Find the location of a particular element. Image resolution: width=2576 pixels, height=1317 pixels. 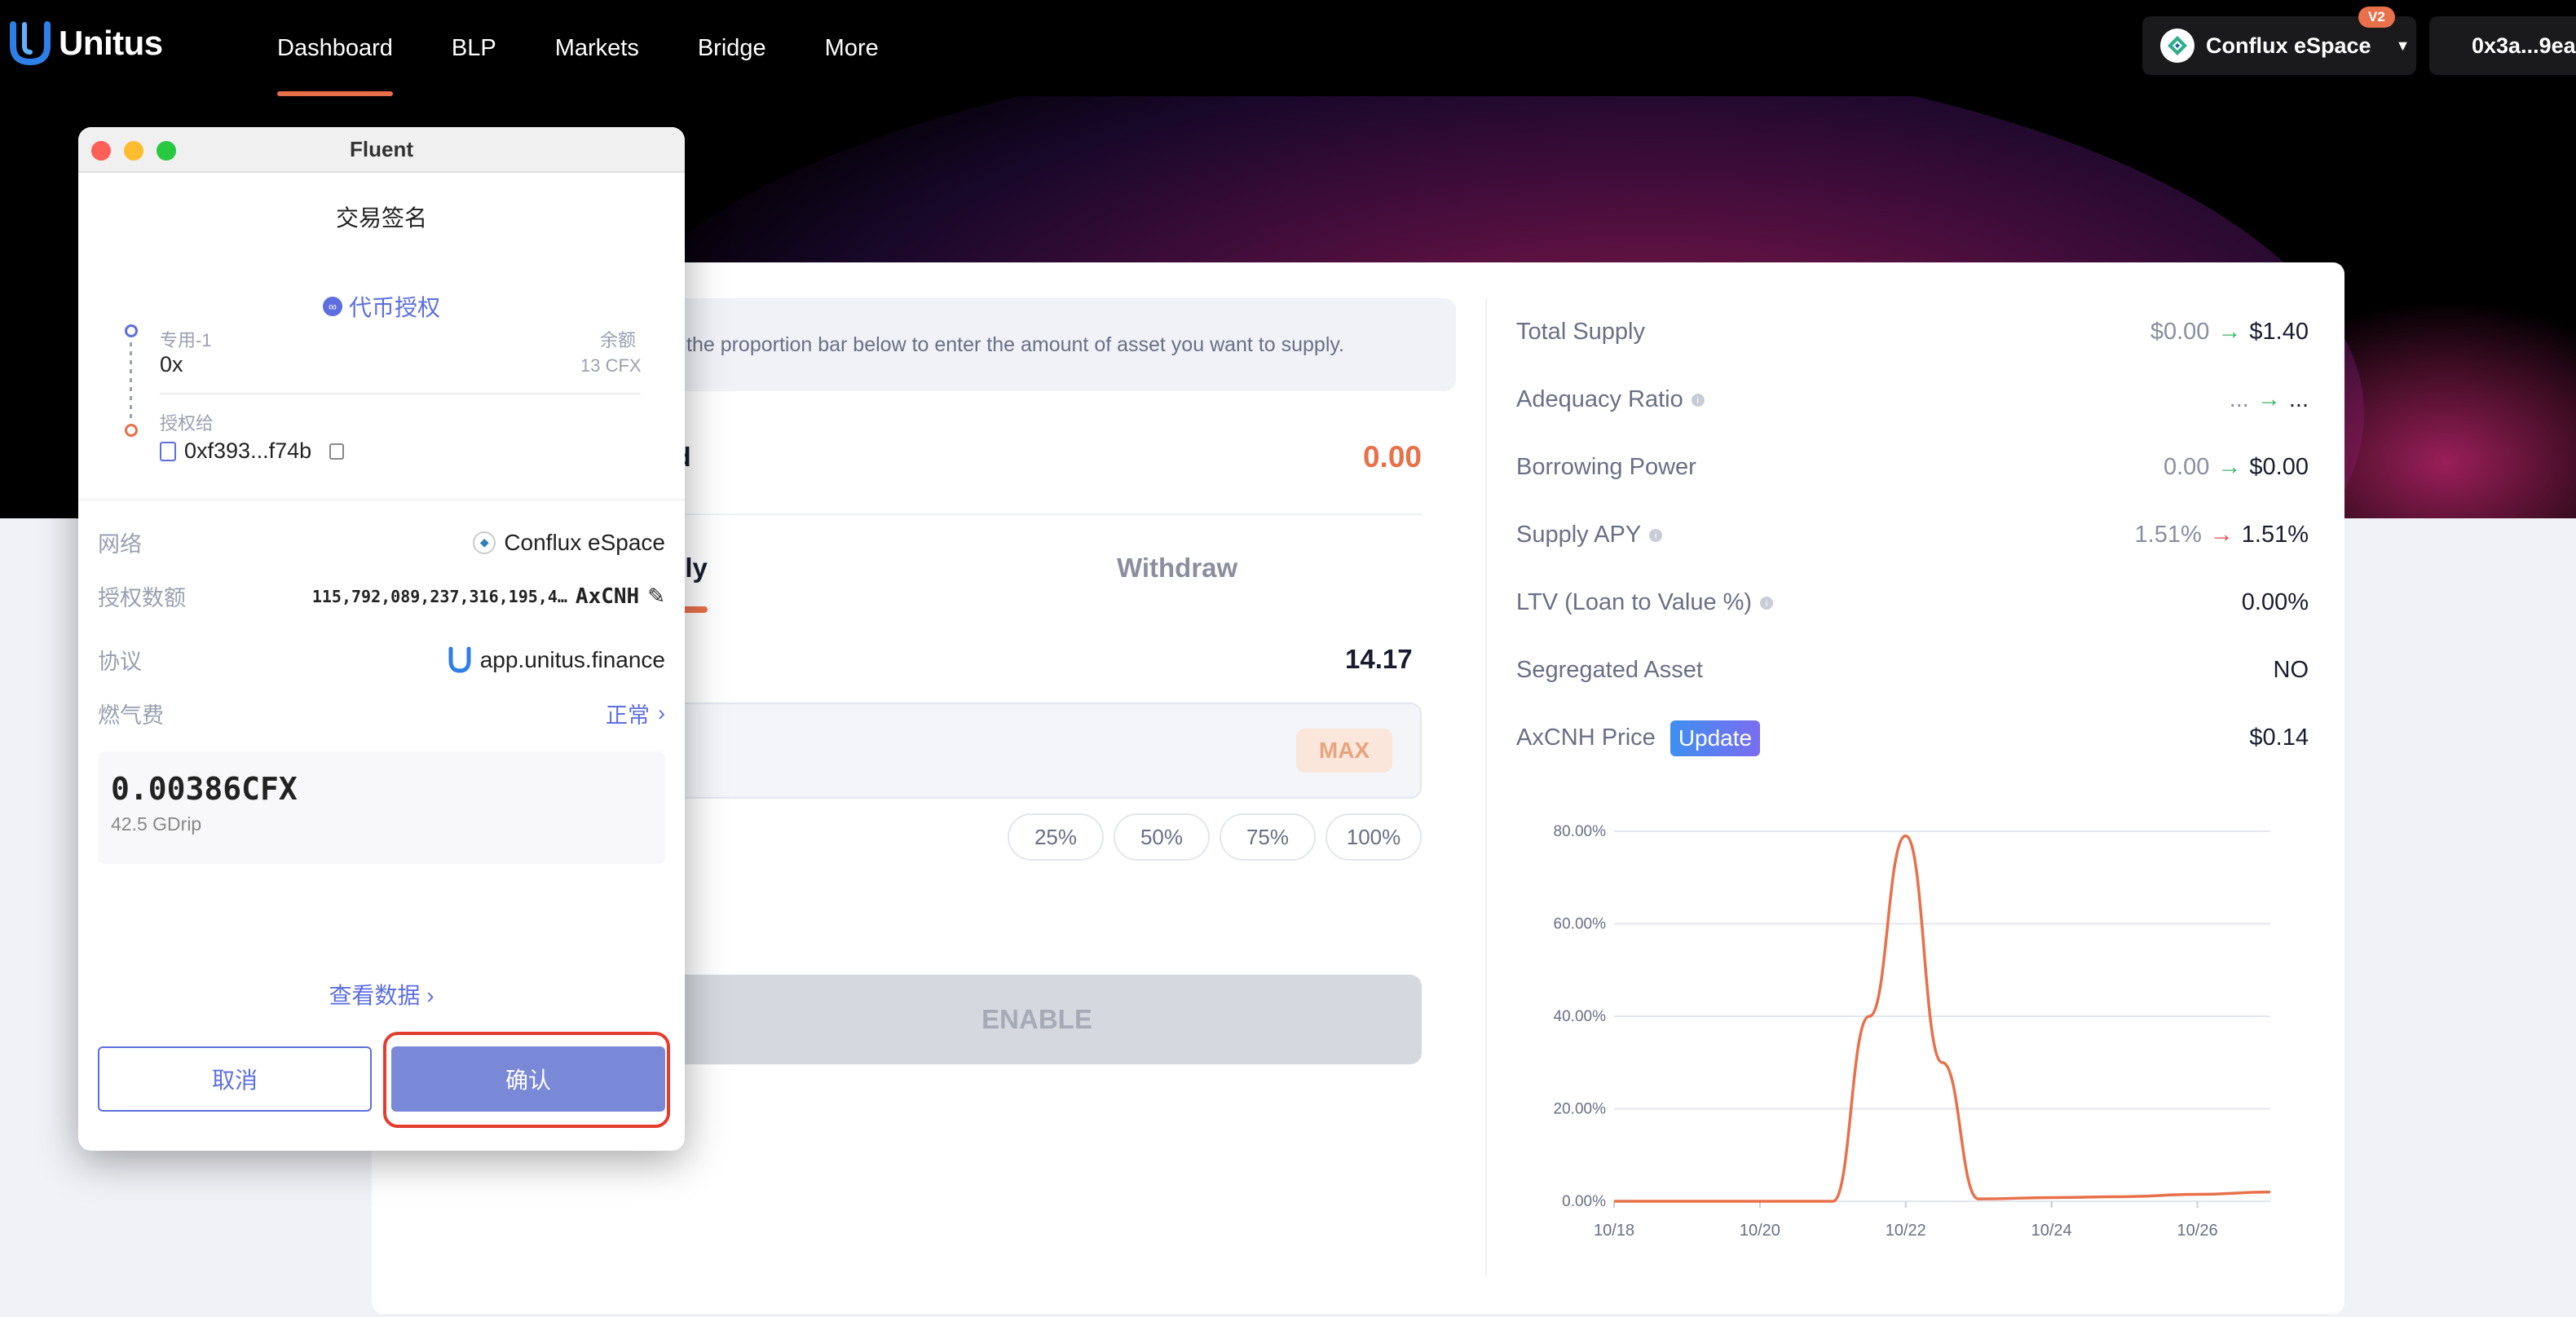

popup-heading: 交易签名 is located at coordinates (381, 218).